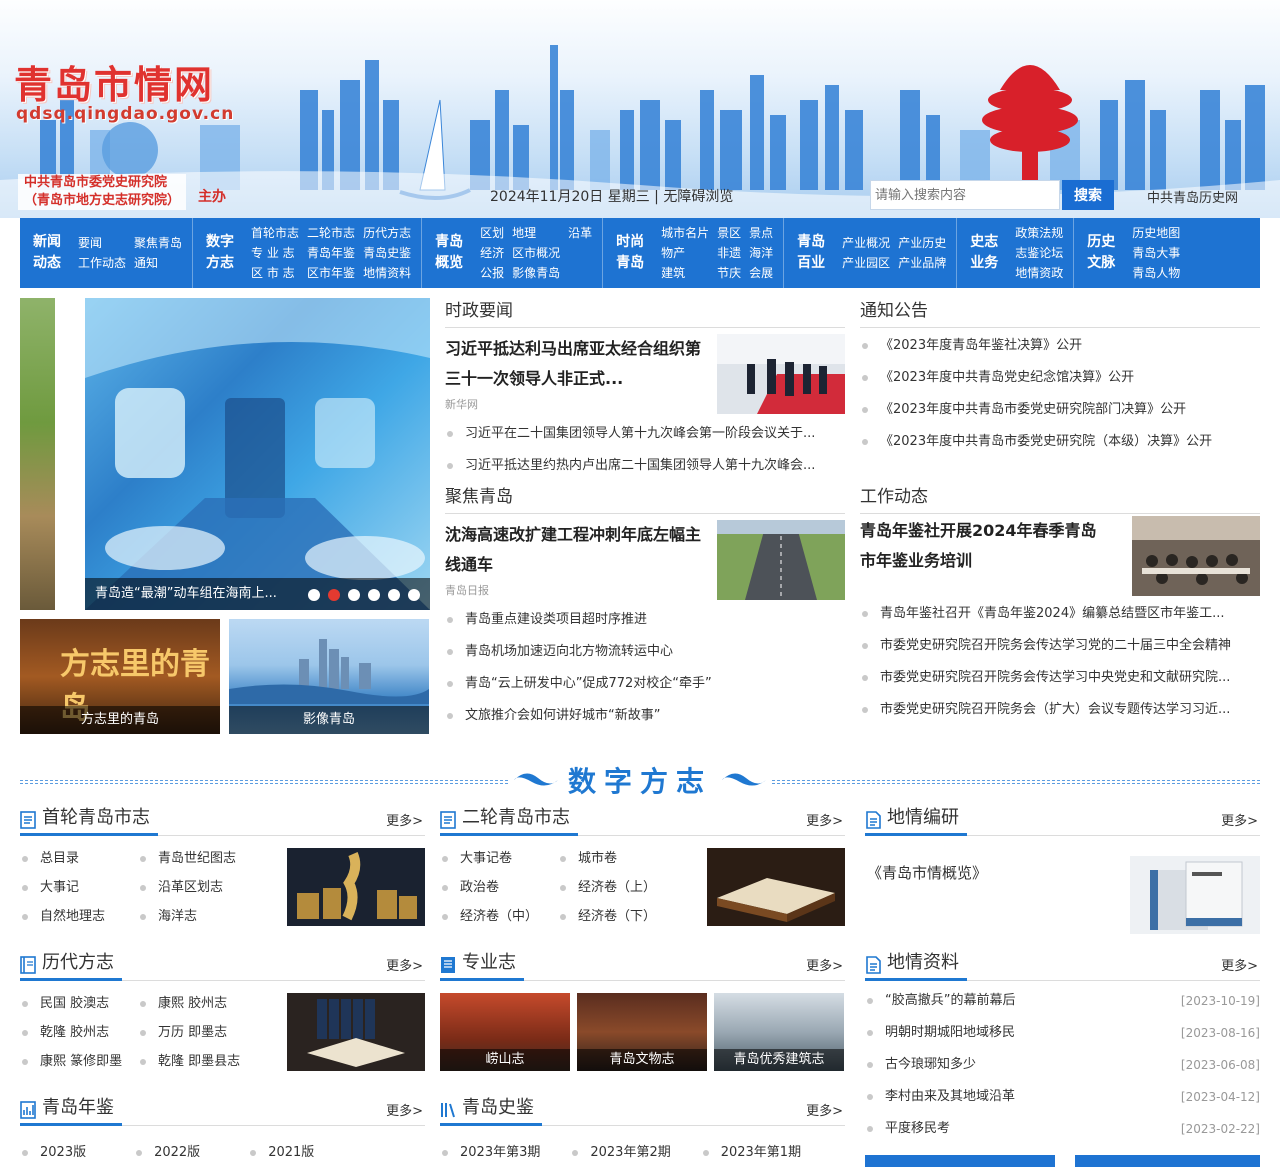 The width and height of the screenshot is (1280, 1167). What do you see at coordinates (197, 1004) in the screenshot?
I see `link-item: 康熙 胶州志` at bounding box center [197, 1004].